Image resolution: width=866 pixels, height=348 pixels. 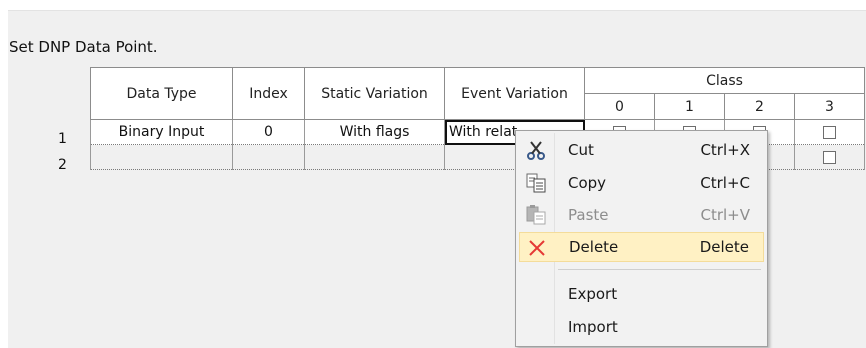 I want to click on menu-item-shortcut: Delete, so click(x=724, y=247).